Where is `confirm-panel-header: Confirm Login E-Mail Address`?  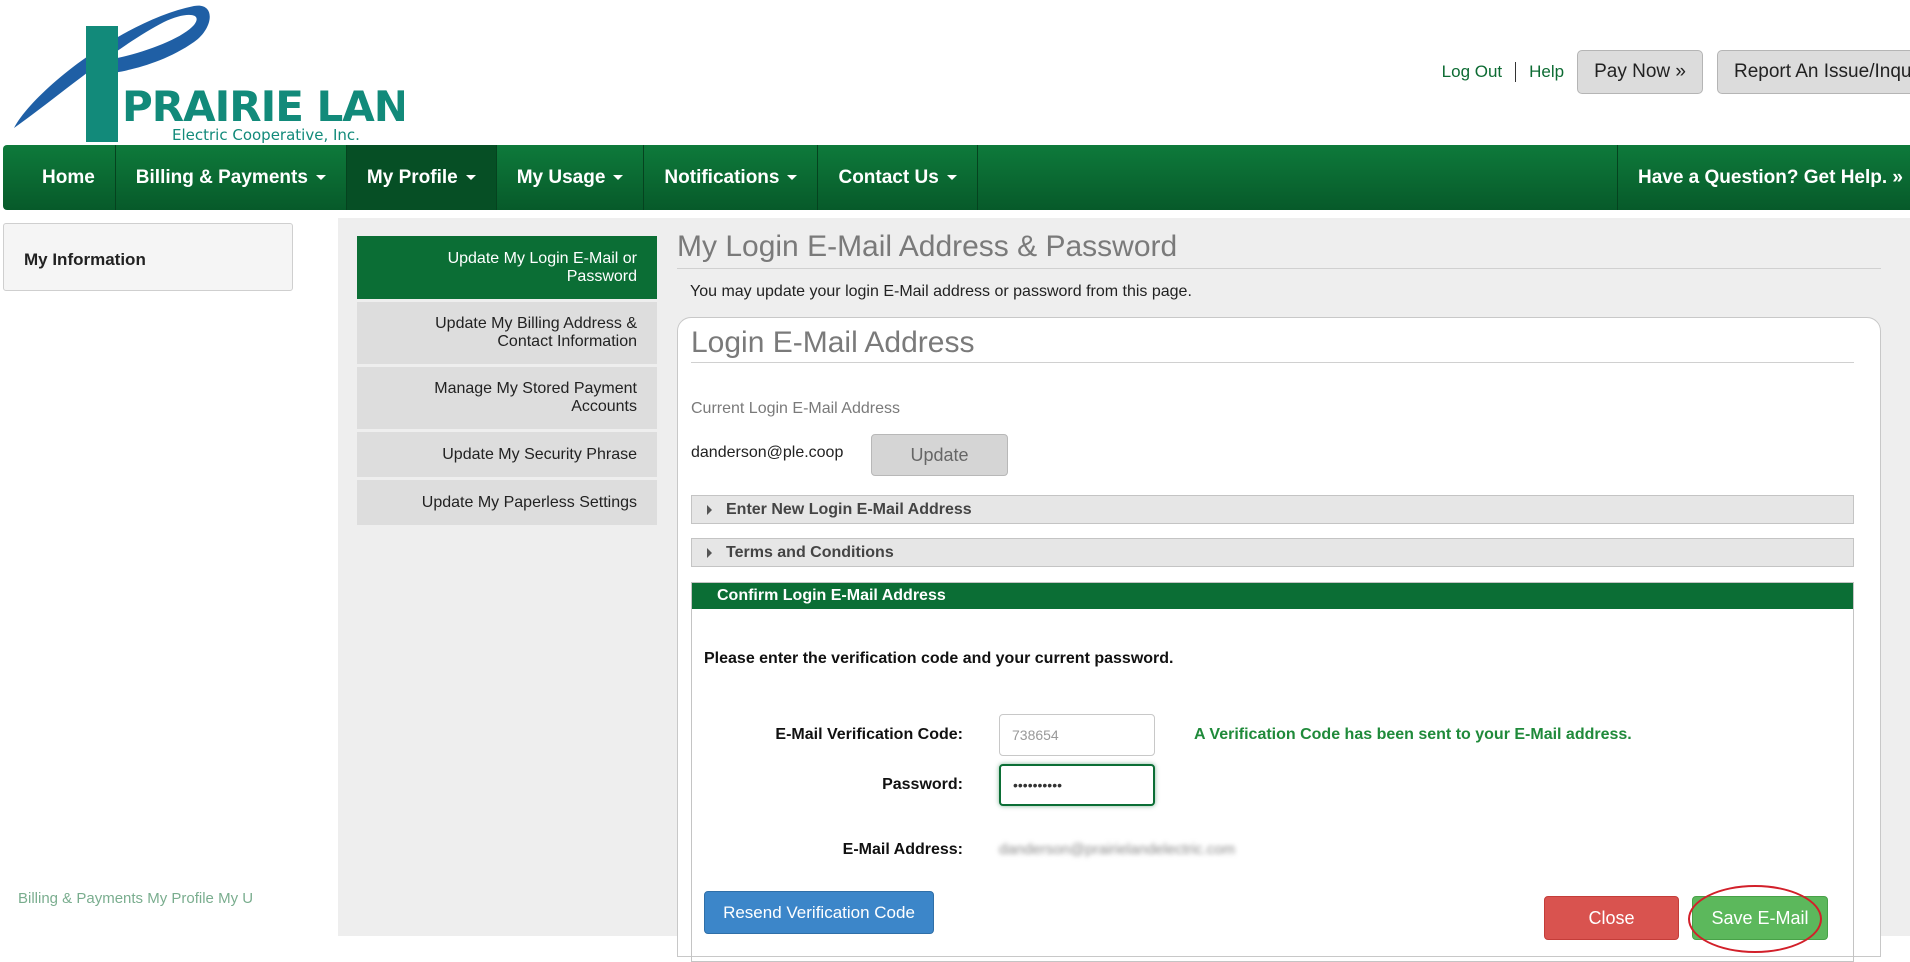
confirm-panel-header: Confirm Login E-Mail Address is located at coordinates (1272, 596).